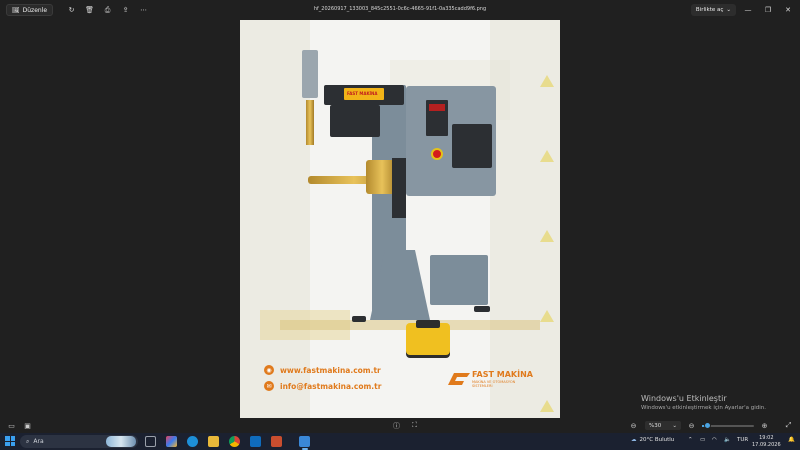 This screenshot has width=800, height=450. I want to click on delete-icon: 🗑, so click(89, 10).